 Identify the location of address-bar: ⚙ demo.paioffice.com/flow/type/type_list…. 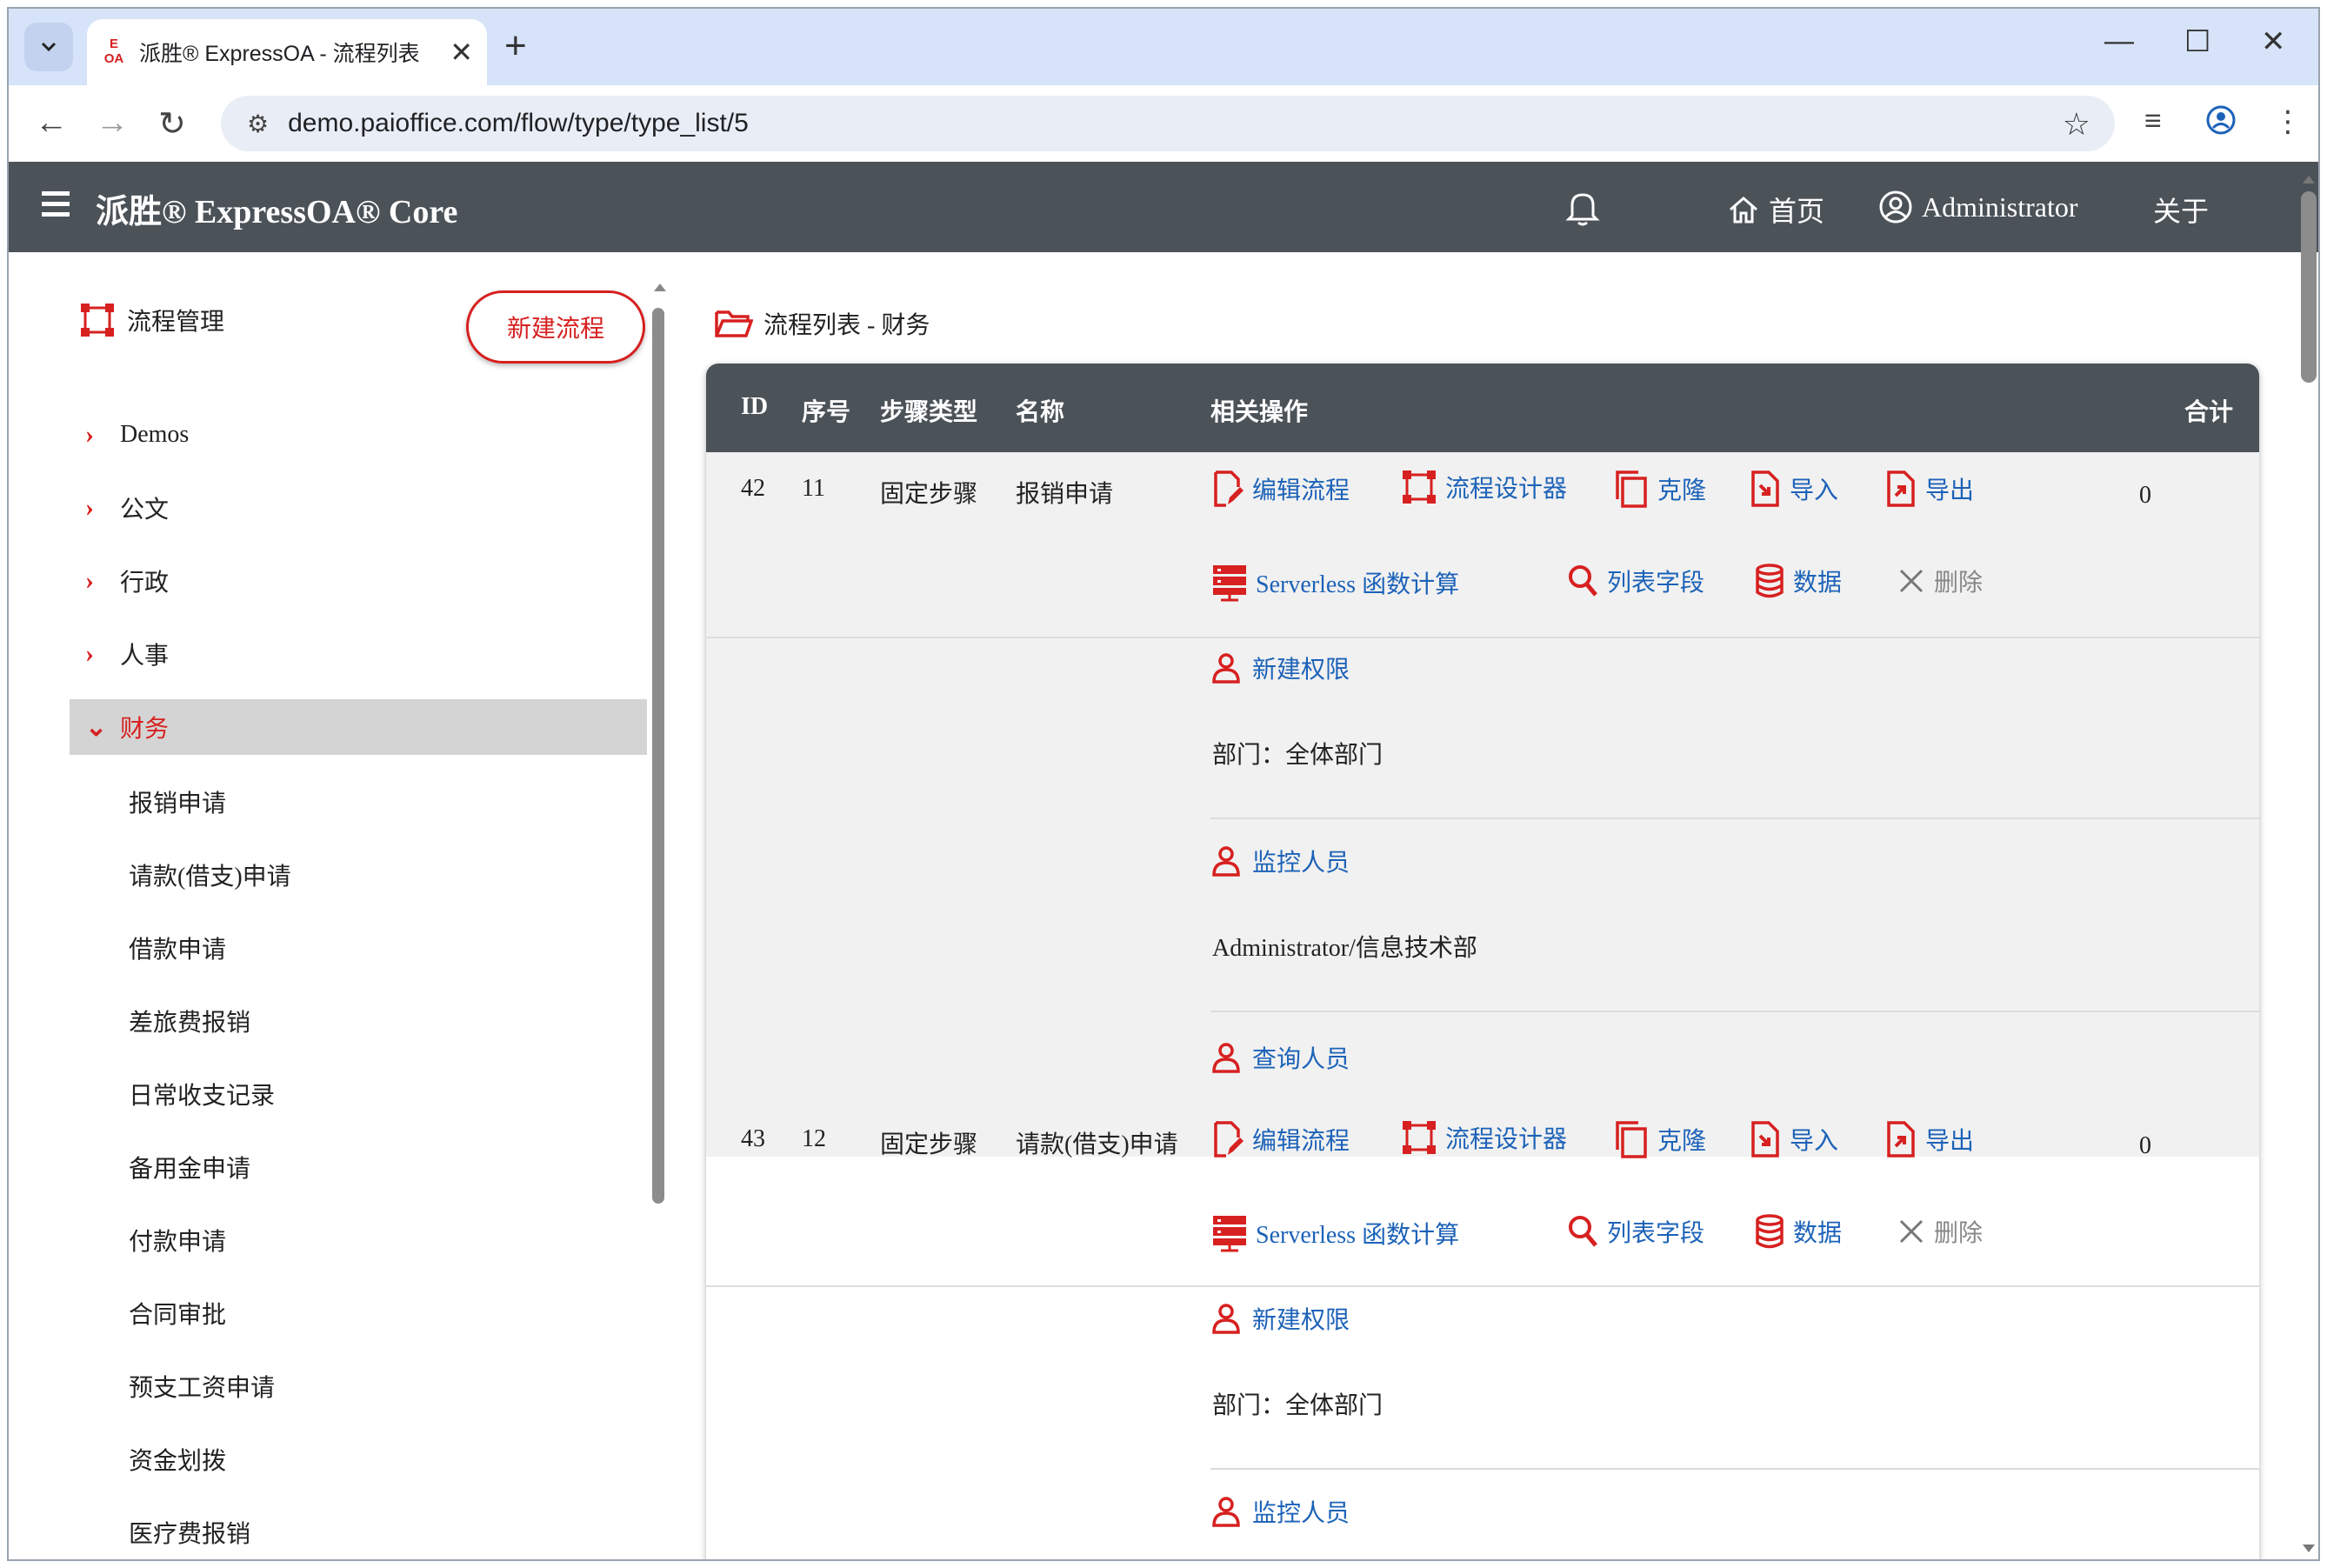
(1168, 123).